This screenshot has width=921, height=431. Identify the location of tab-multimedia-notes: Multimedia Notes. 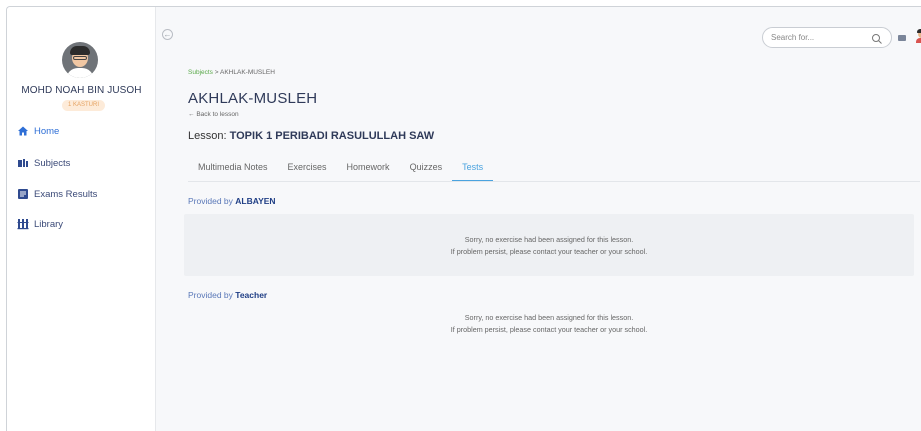
(233, 169).